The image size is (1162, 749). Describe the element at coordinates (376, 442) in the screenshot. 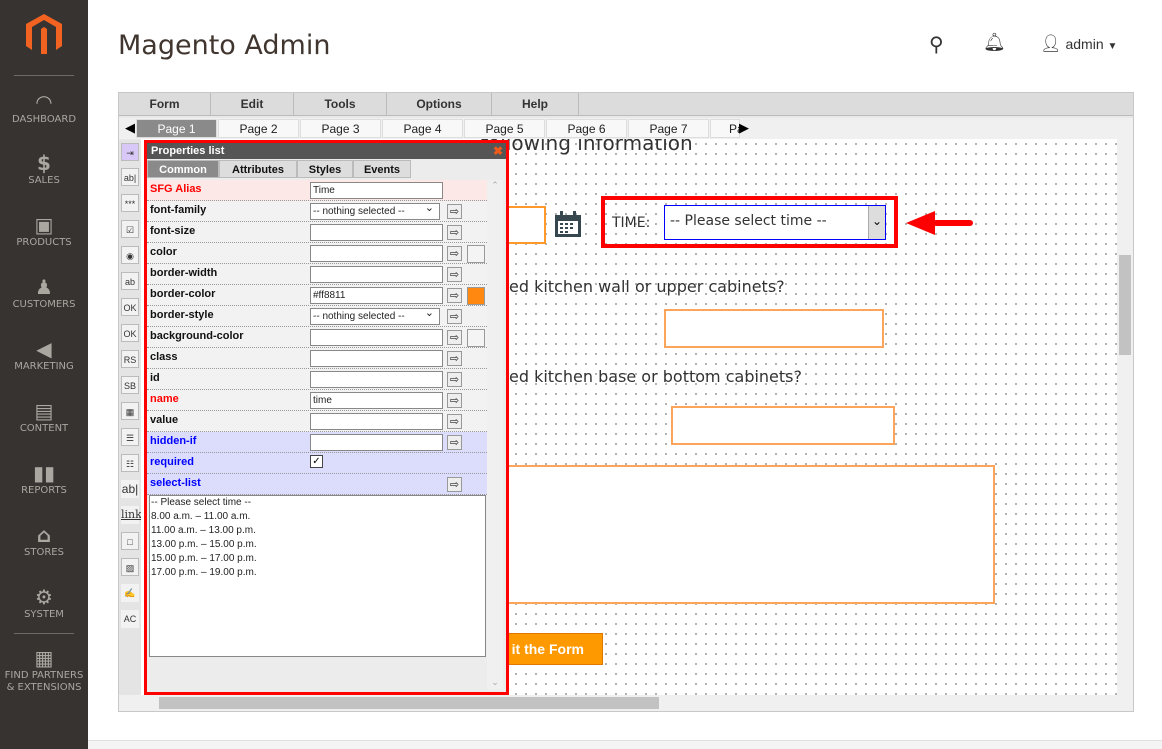

I see `hidden-if-input` at that location.